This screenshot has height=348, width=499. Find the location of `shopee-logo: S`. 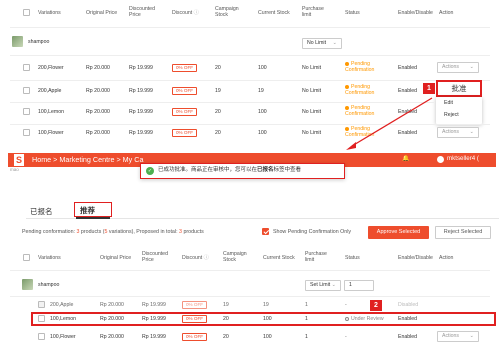

shopee-logo: S is located at coordinates (19, 160).